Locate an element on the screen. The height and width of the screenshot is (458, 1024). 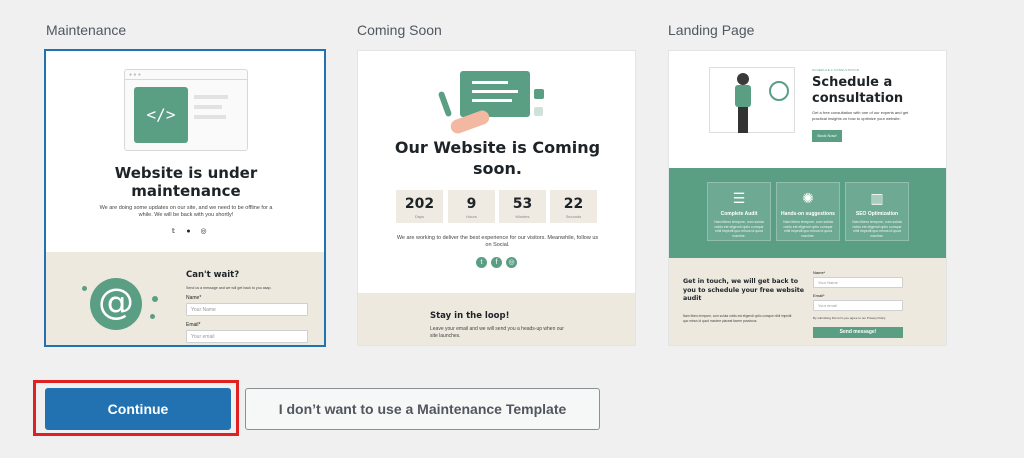
landing-heading: Schedule a consultation is located at coordinates (858, 90).